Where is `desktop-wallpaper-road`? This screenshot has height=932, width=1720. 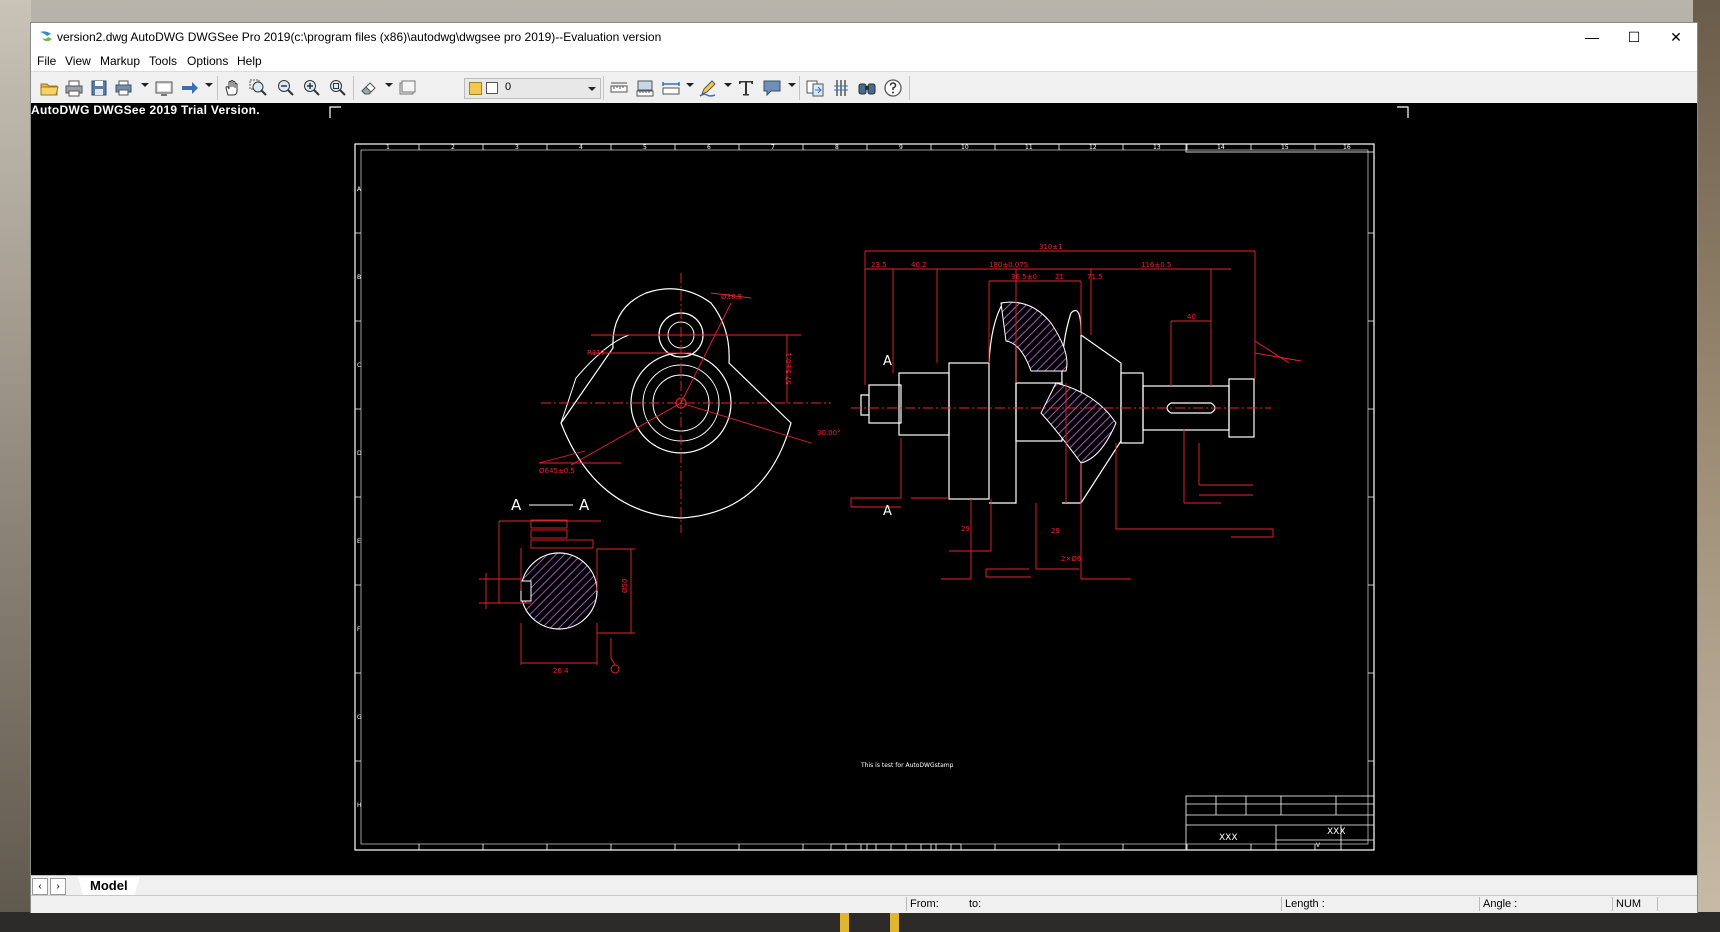 desktop-wallpaper-road is located at coordinates (860, 922).